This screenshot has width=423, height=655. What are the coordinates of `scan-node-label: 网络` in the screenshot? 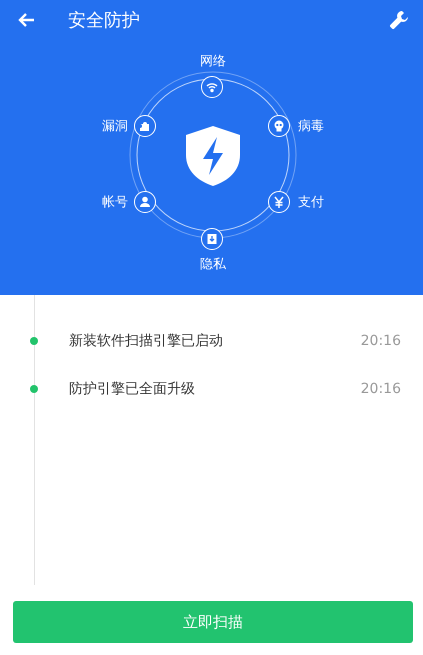 It's located at (213, 62).